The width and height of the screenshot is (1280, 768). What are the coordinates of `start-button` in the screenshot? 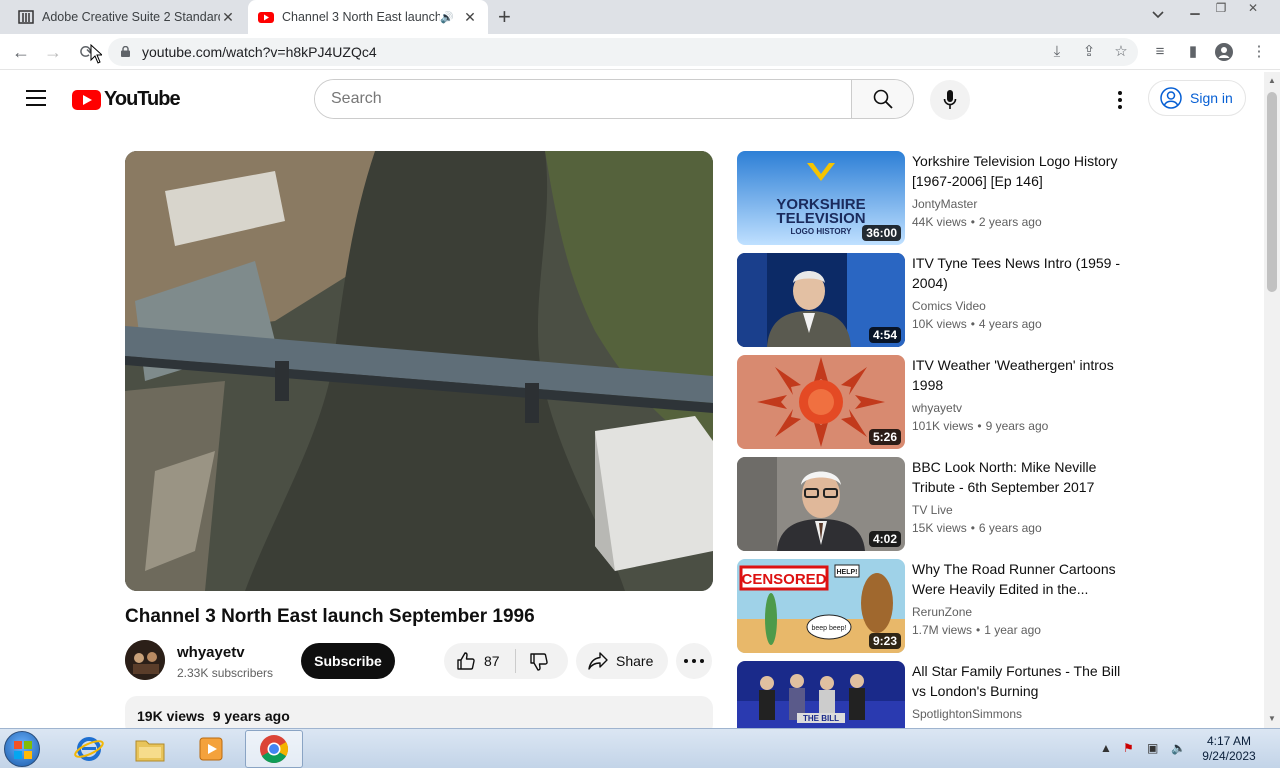 It's located at (22, 749).